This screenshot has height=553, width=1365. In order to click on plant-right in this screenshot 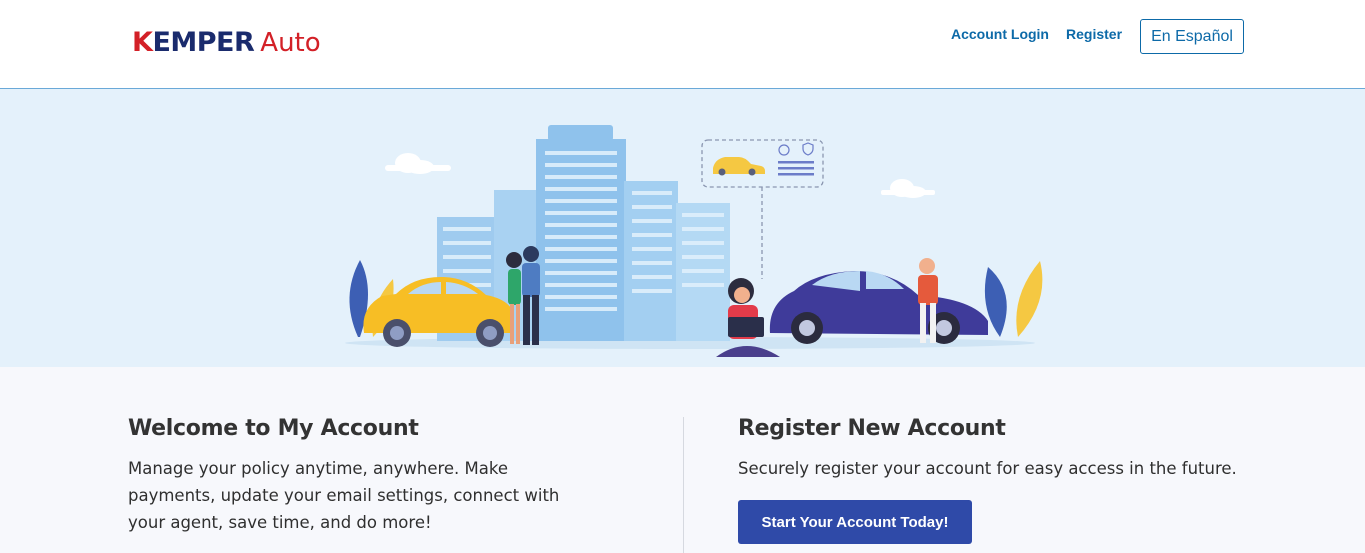, I will do `click(1013, 299)`.